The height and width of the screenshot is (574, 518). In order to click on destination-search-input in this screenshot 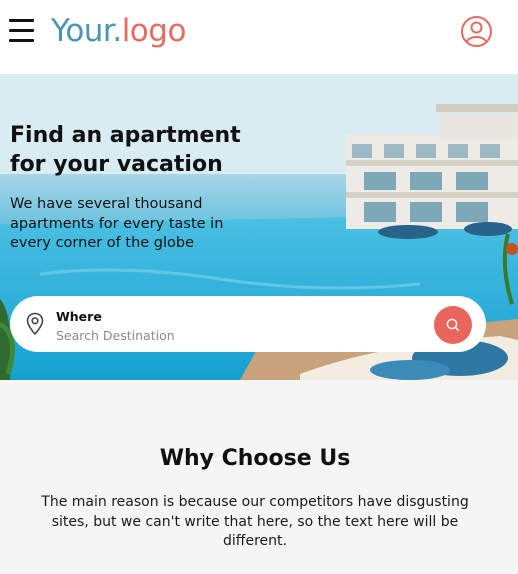, I will do `click(236, 335)`.